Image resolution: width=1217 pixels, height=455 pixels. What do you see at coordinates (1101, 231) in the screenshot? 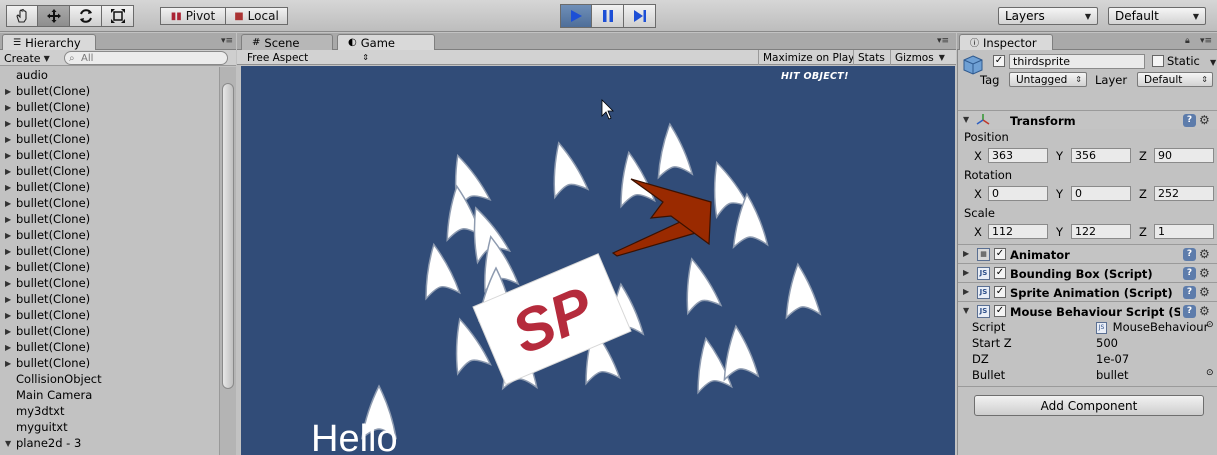
I see `scale-y-input: 122` at bounding box center [1101, 231].